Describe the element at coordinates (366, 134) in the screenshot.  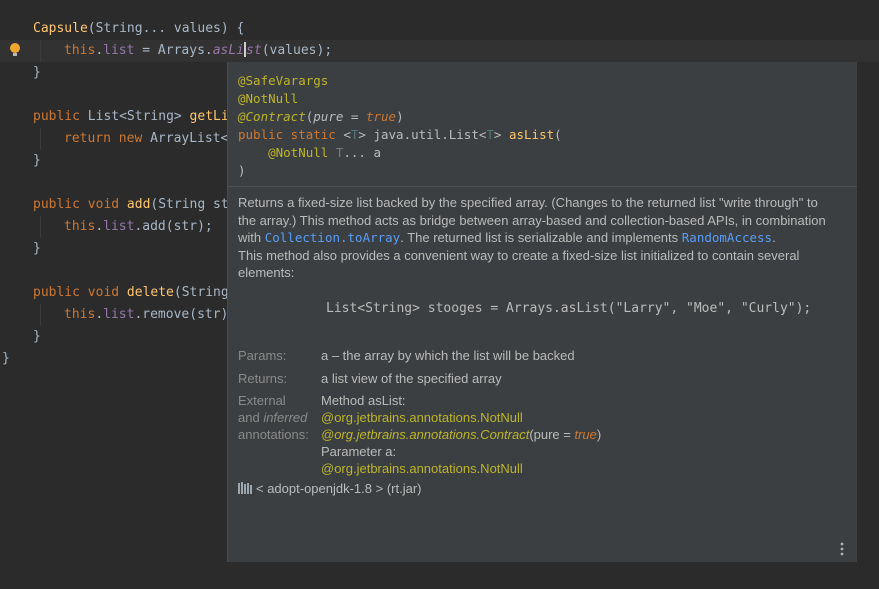
I see `generic-close: >` at that location.